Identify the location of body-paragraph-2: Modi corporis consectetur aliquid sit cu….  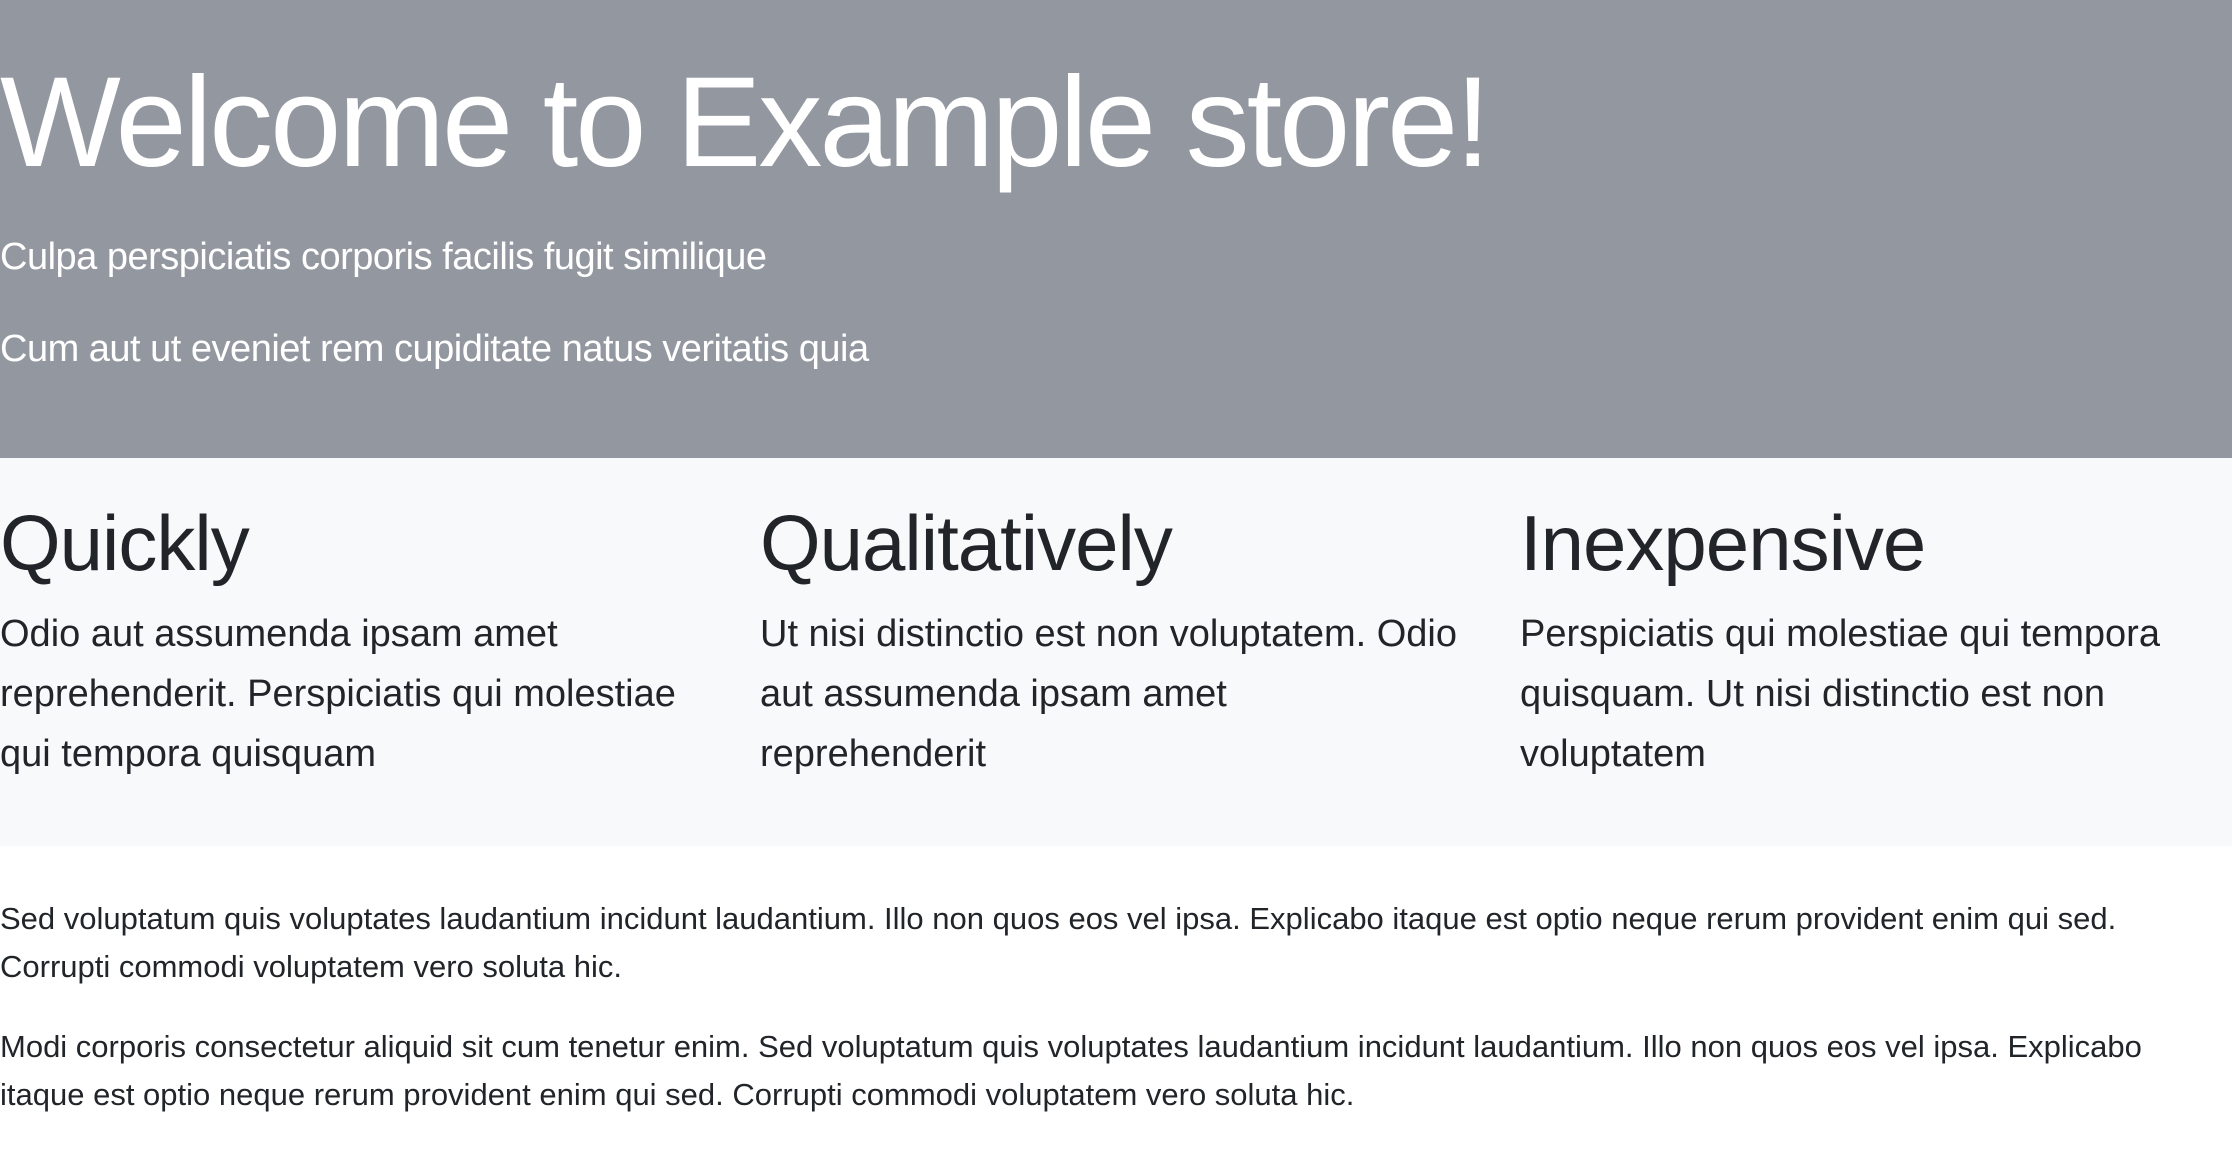
(1071, 1070).